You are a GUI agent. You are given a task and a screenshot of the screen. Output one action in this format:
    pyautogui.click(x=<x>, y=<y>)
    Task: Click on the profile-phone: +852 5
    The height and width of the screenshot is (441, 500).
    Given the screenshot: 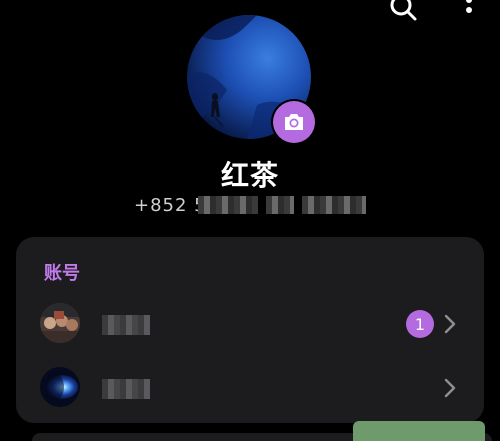 What is the action you would take?
    pyautogui.click(x=251, y=205)
    